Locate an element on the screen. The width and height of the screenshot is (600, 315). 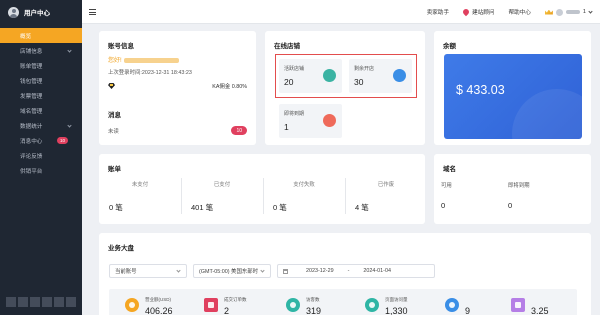
user-menu: 1 is located at coordinates (568, 12).